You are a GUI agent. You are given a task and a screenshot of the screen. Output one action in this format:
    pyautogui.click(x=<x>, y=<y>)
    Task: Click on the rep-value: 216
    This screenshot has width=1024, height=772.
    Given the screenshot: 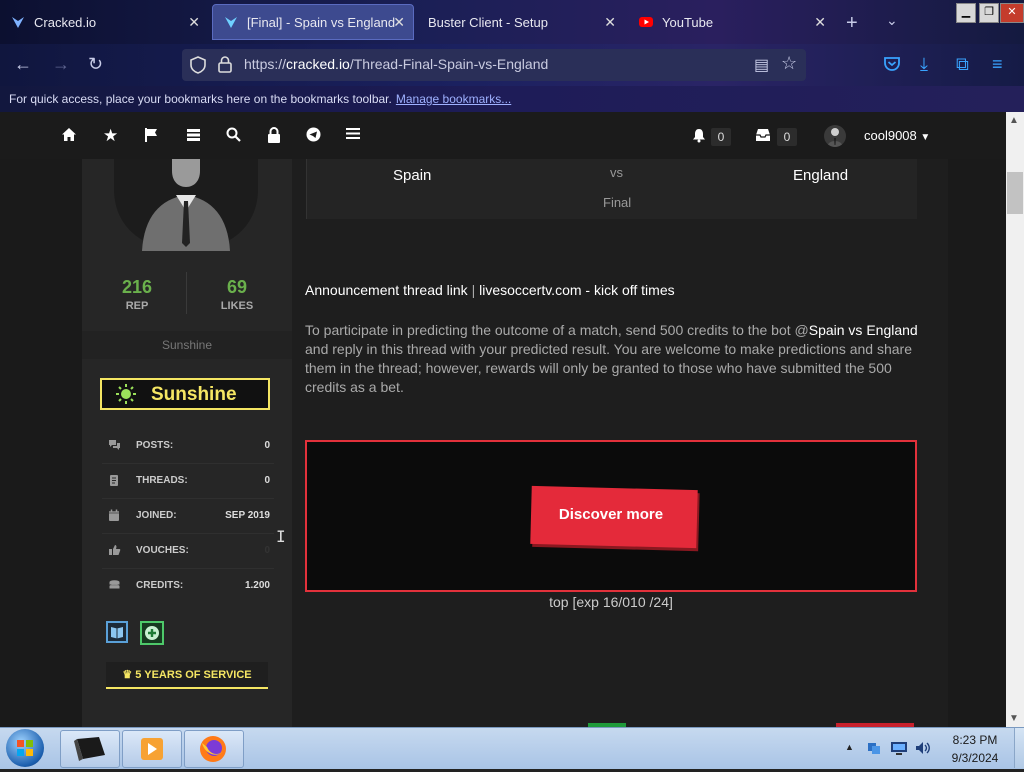 What is the action you would take?
    pyautogui.click(x=137, y=287)
    